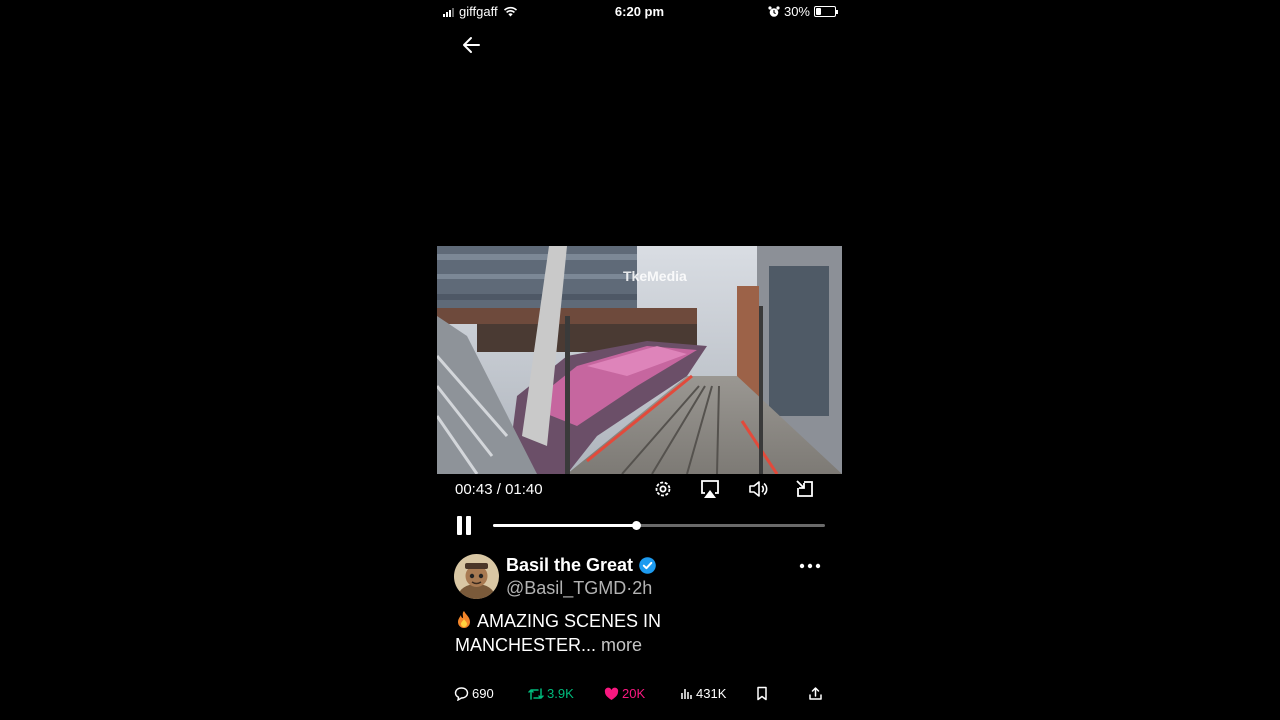 The width and height of the screenshot is (1280, 720). Describe the element at coordinates (465, 526) in the screenshot. I see `pause-button` at that location.